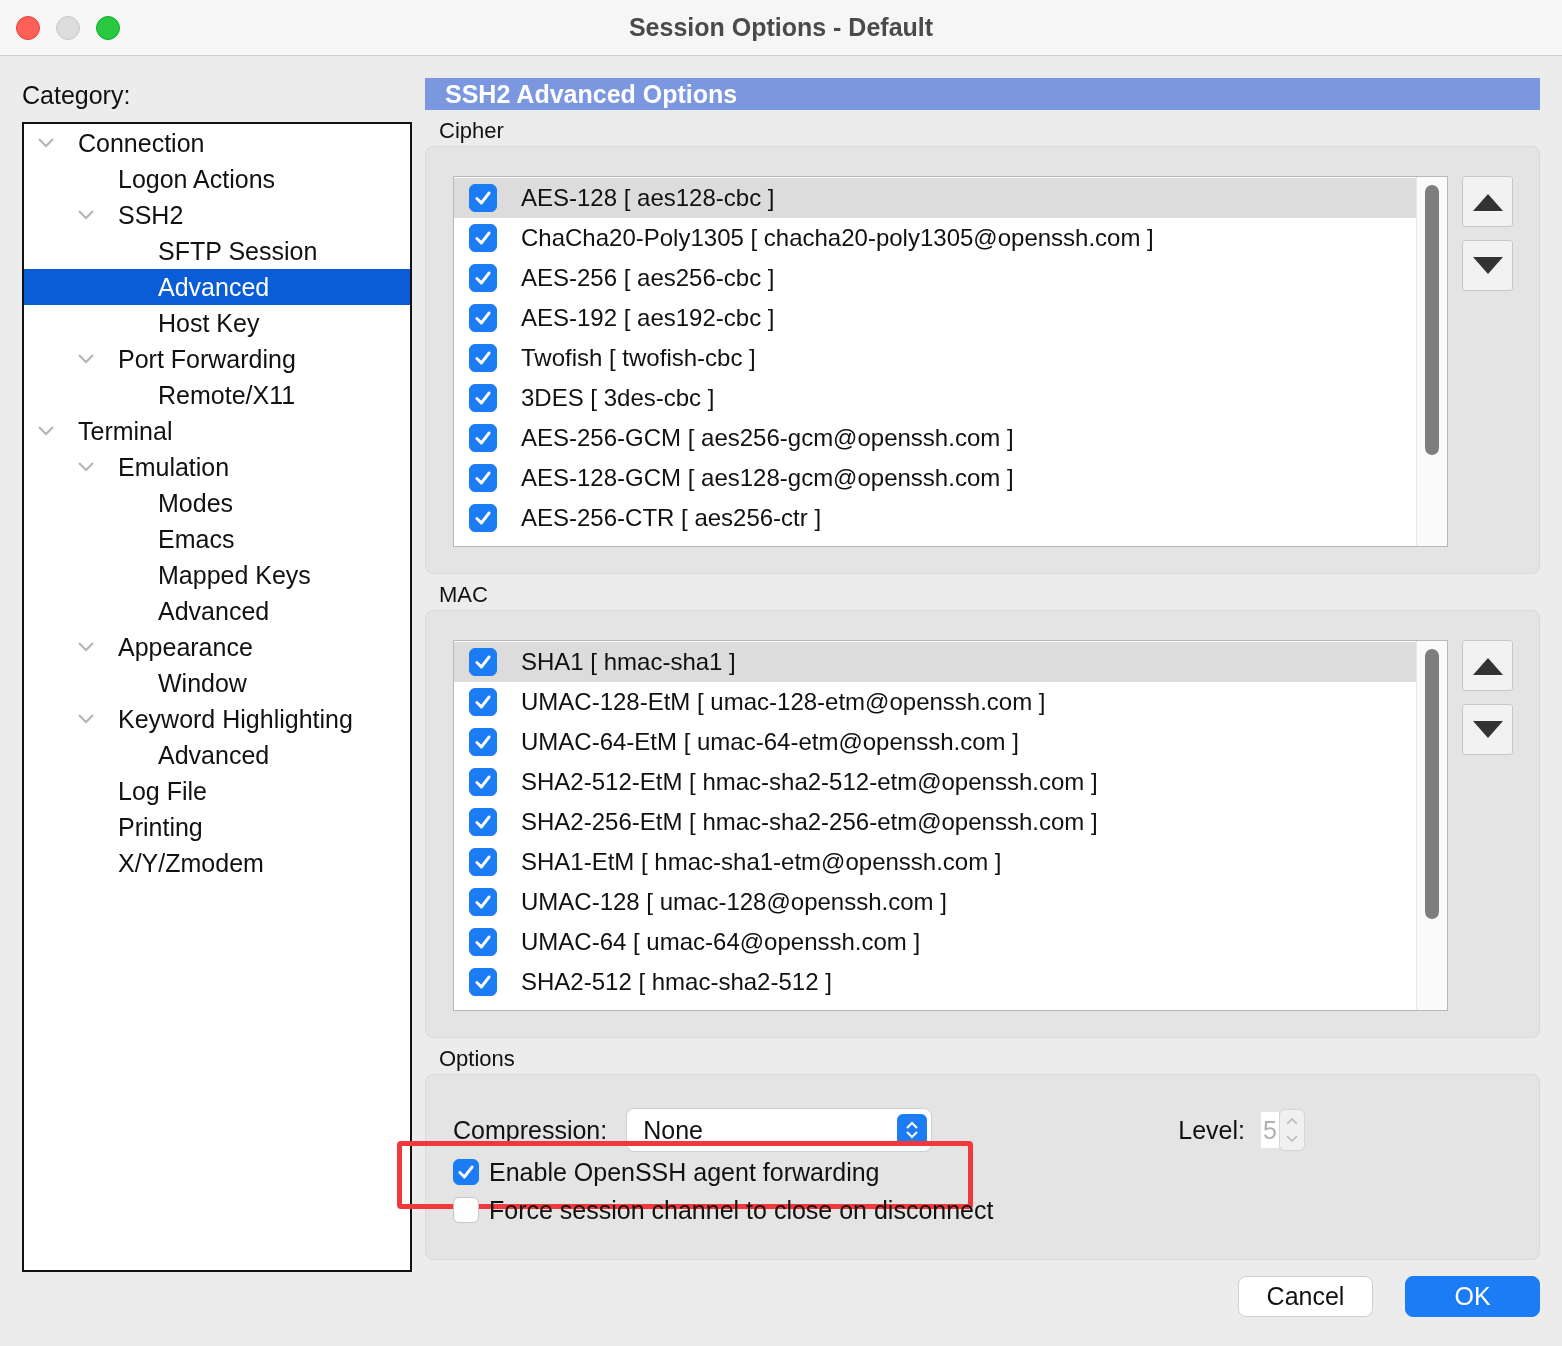  What do you see at coordinates (671, 518) in the screenshot?
I see `list-item-text: AES-256-CTR [ aes256-ctr ]` at bounding box center [671, 518].